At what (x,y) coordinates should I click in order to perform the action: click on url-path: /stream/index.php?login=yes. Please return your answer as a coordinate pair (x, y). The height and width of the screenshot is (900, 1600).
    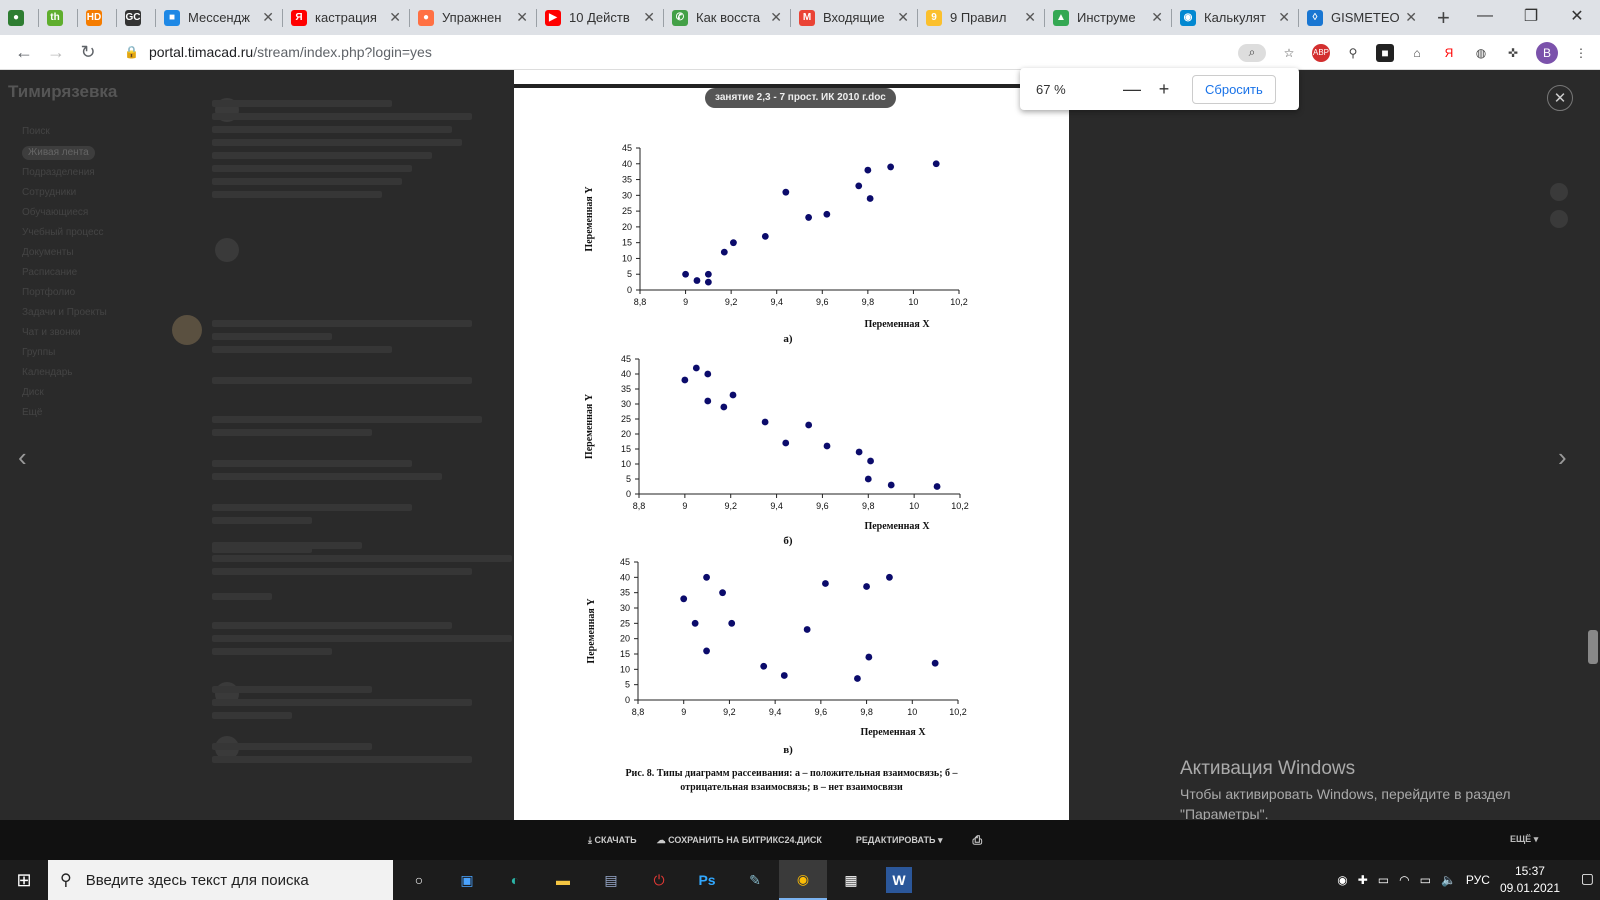
    Looking at the image, I should click on (342, 52).